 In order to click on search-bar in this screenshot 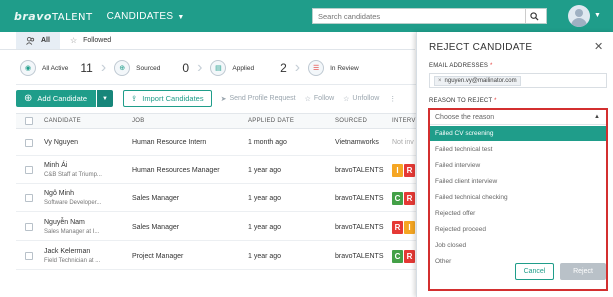, I will do `click(429, 16)`.